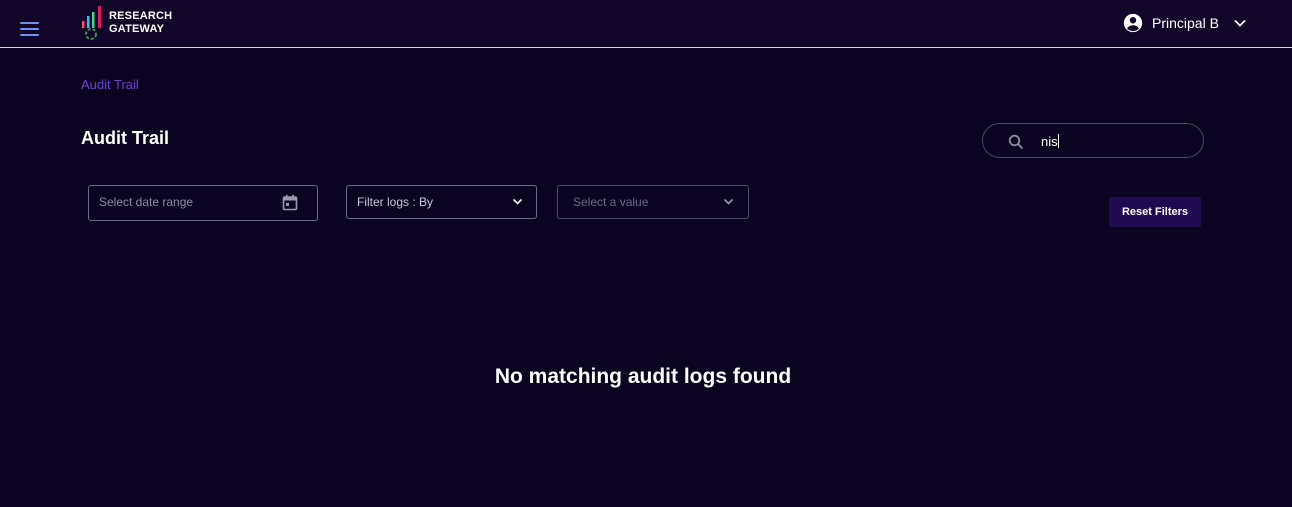  What do you see at coordinates (146, 202) in the screenshot?
I see `date-range-placeholder: Select date range` at bounding box center [146, 202].